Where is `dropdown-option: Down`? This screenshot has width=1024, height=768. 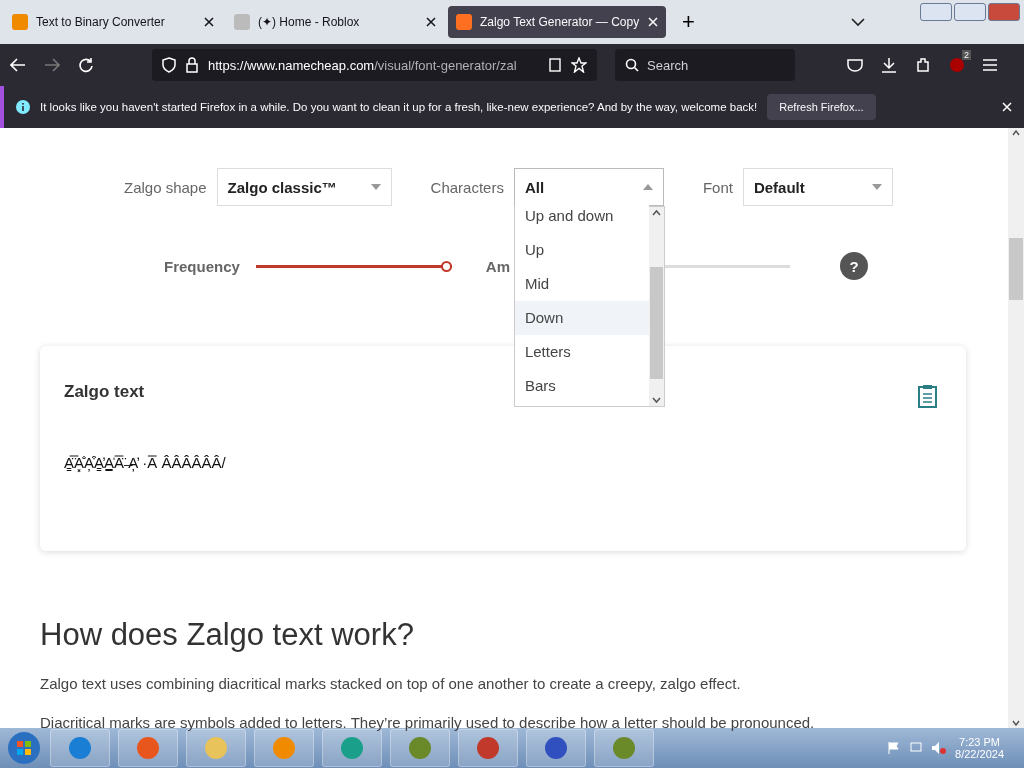 dropdown-option: Down is located at coordinates (581, 318).